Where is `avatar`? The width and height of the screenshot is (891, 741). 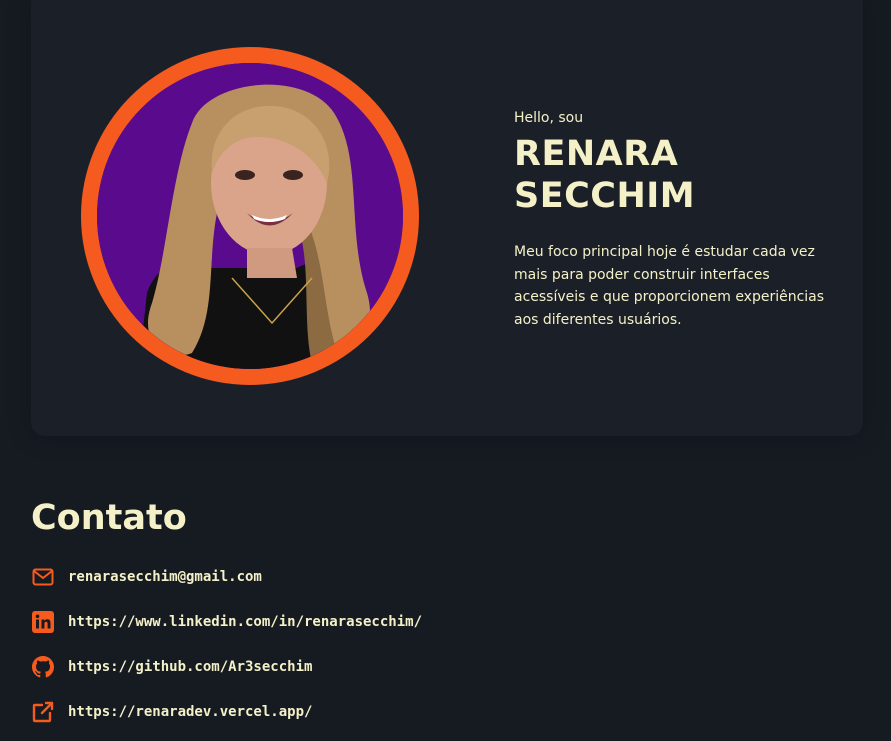 avatar is located at coordinates (250, 216).